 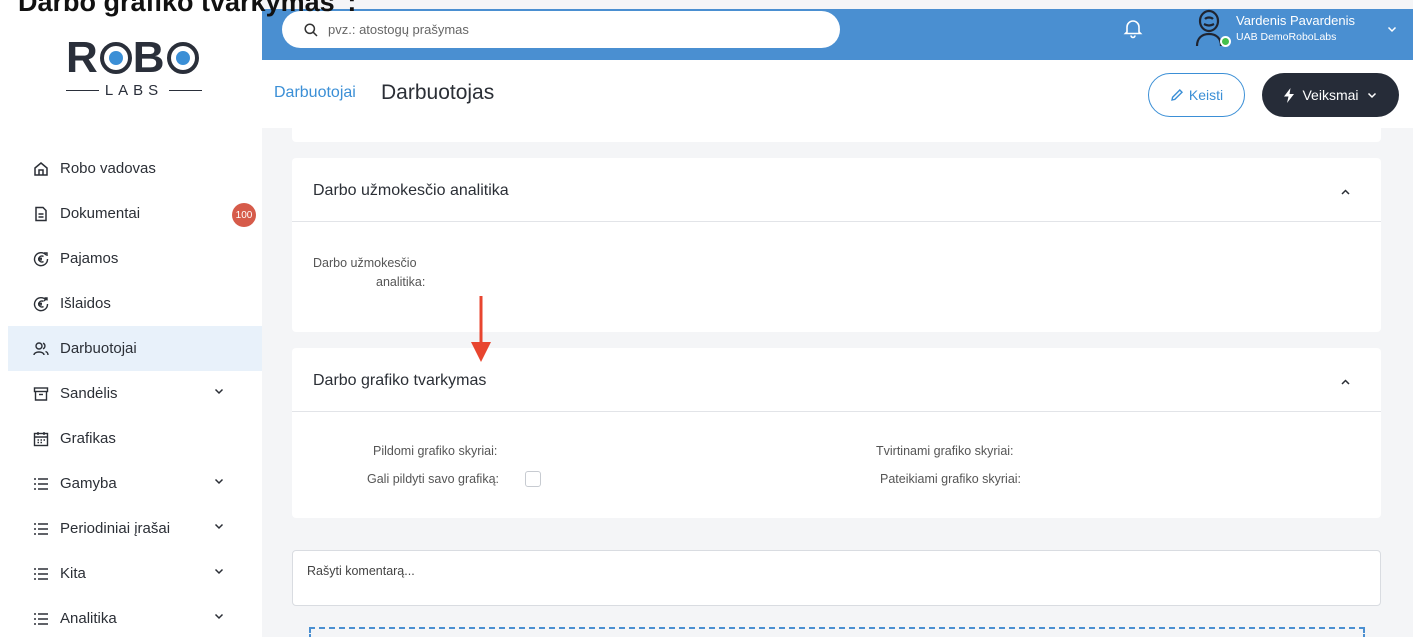 I want to click on sidebar-item-grafikas: Grafikas, so click(x=131, y=438).